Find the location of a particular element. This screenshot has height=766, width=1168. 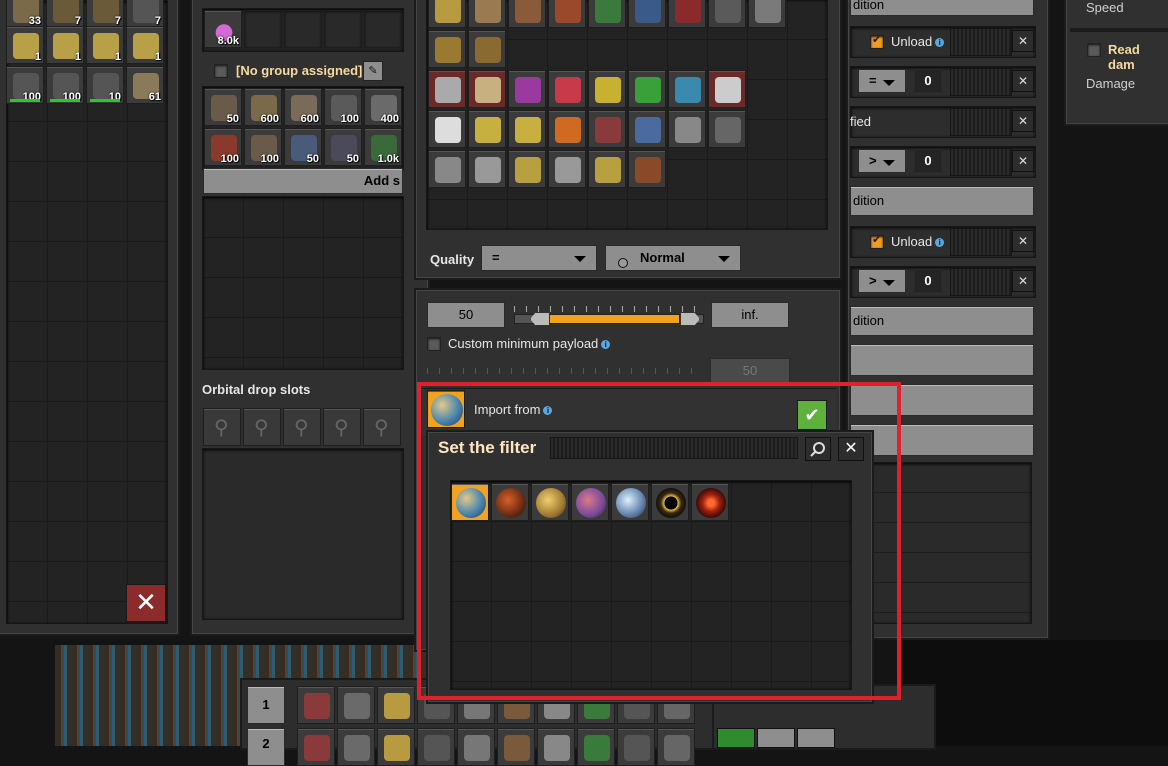

read-damage-checkbox is located at coordinates (1094, 50).